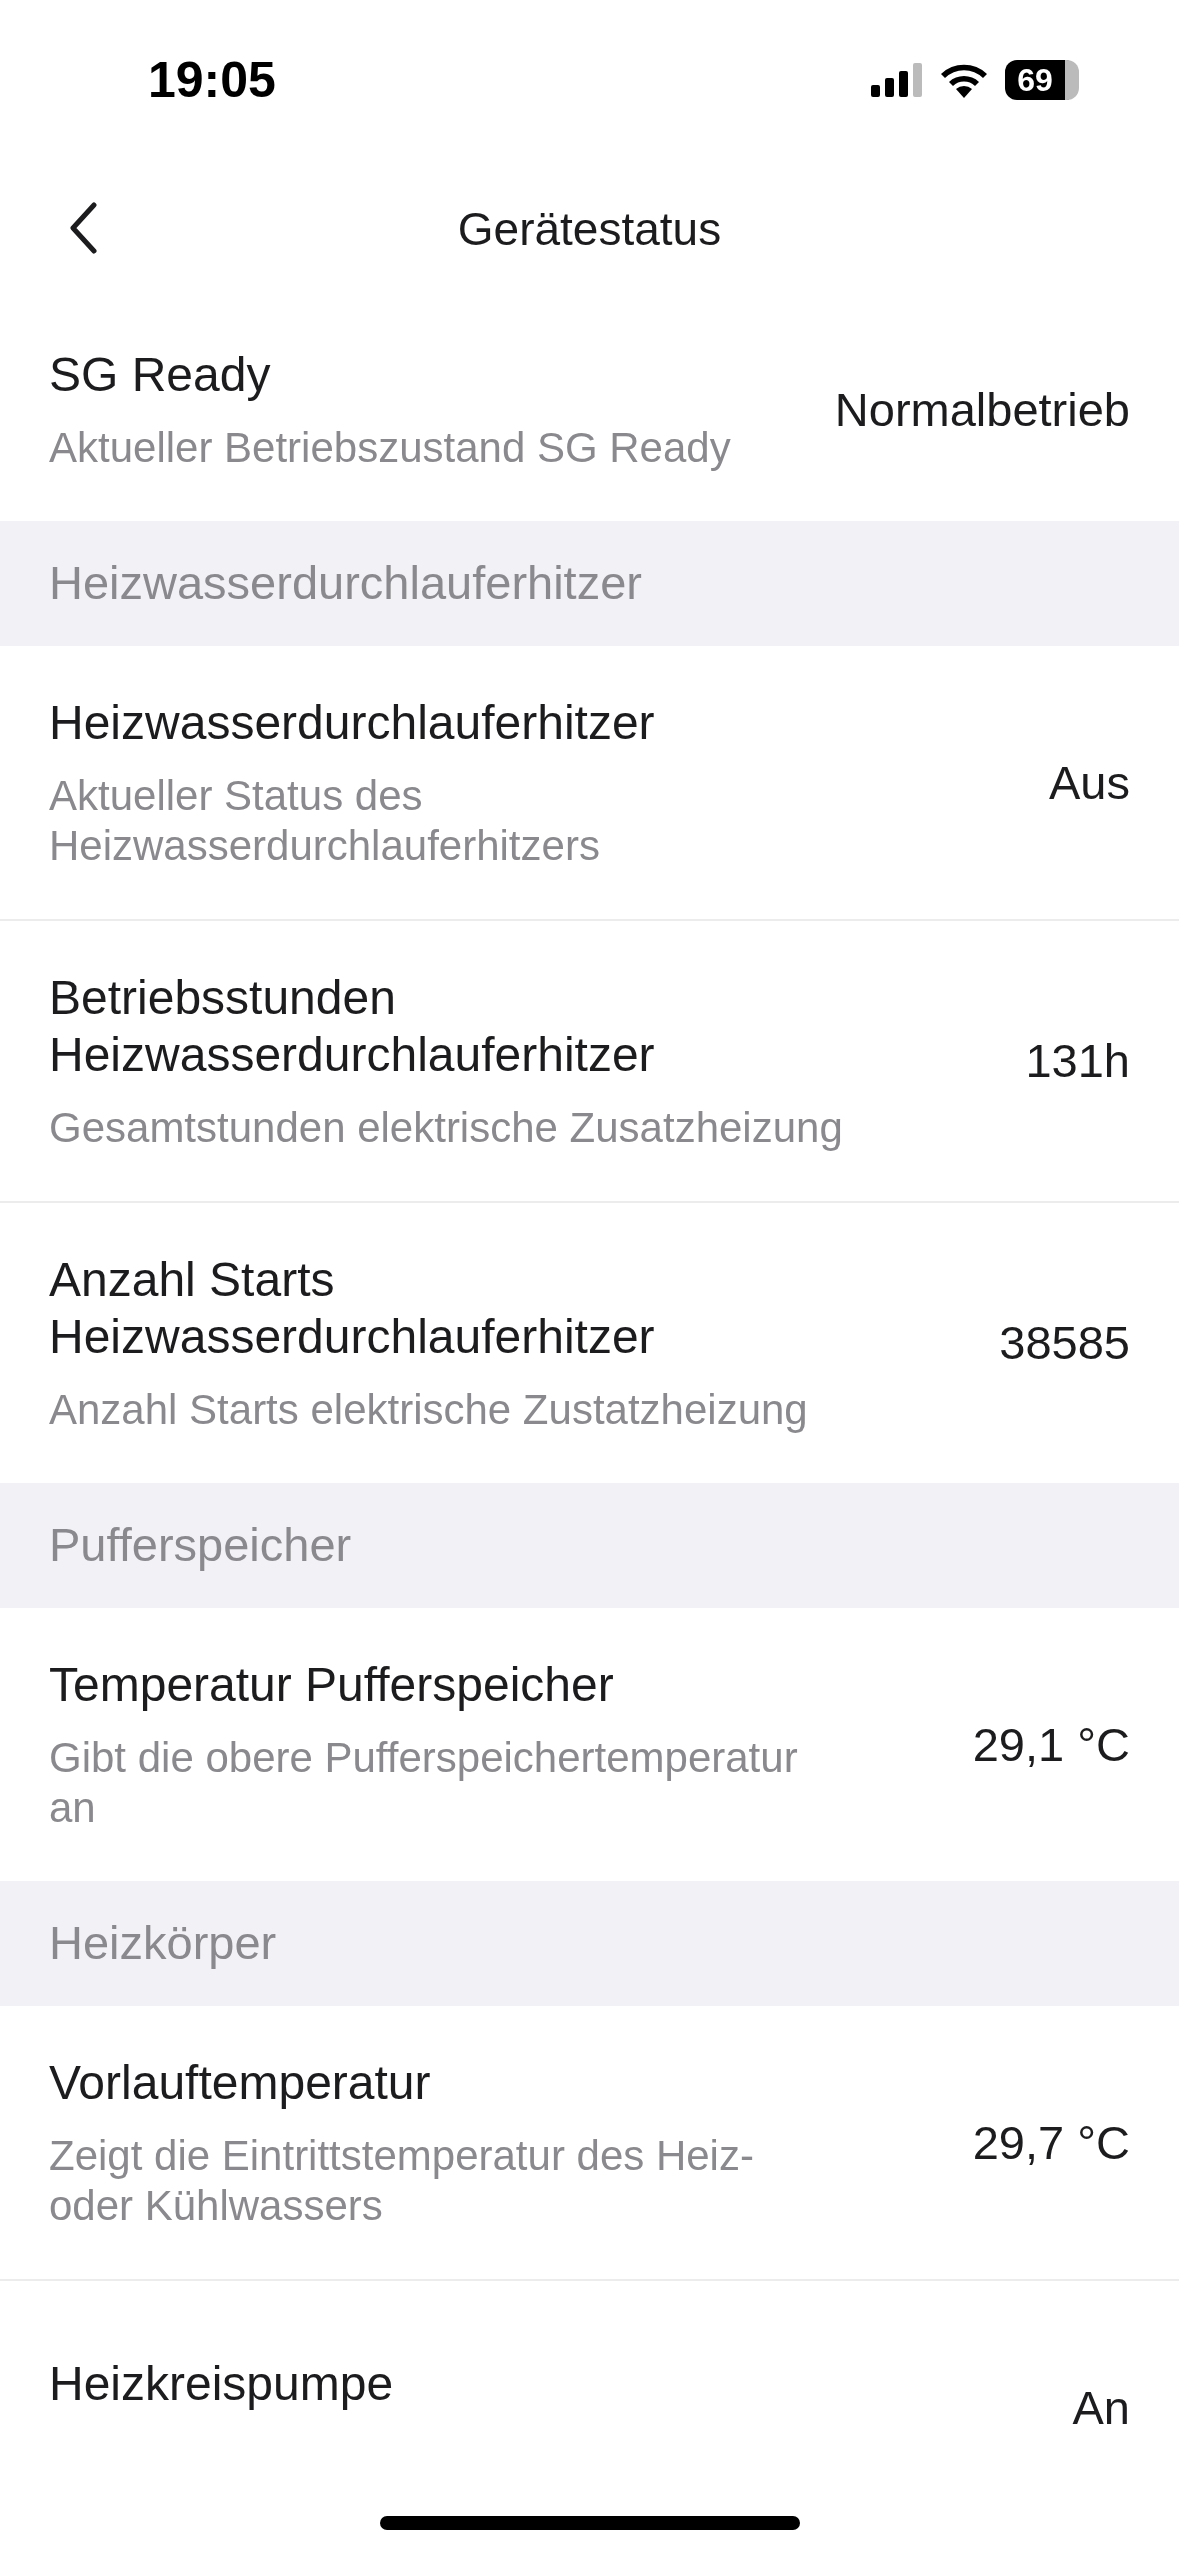  What do you see at coordinates (352, 723) in the screenshot?
I see `row-title: Heizwasserdurchlauferhitzer` at bounding box center [352, 723].